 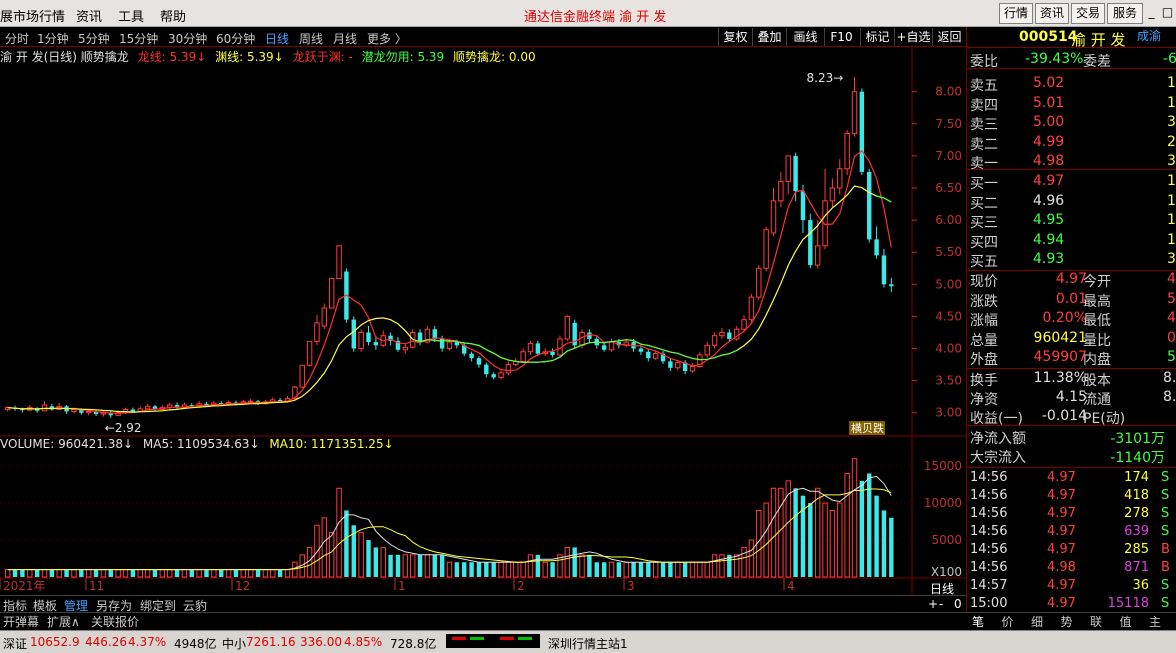 I want to click on minimize-icon: _, so click(x=1151, y=12).